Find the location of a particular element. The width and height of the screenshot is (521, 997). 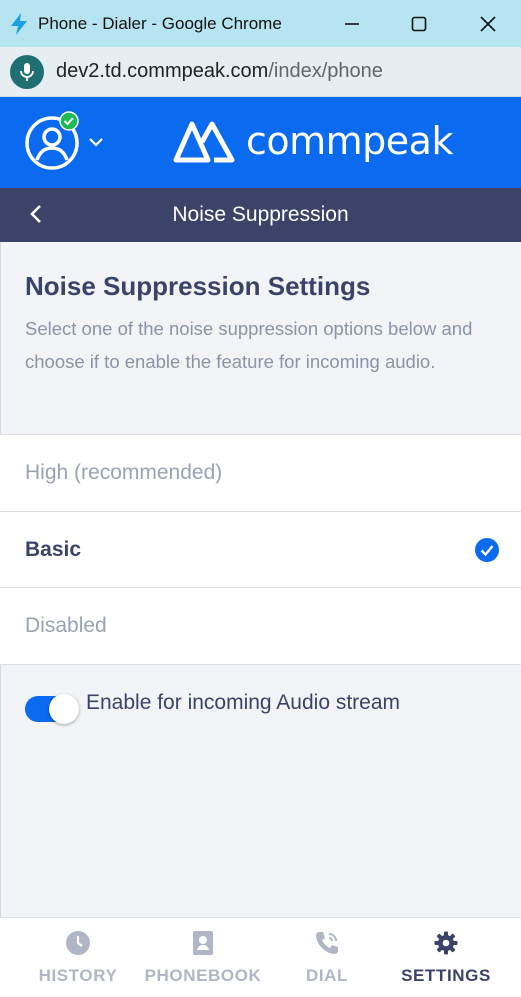

settings-heading: Noise Suppression Settings is located at coordinates (198, 286).